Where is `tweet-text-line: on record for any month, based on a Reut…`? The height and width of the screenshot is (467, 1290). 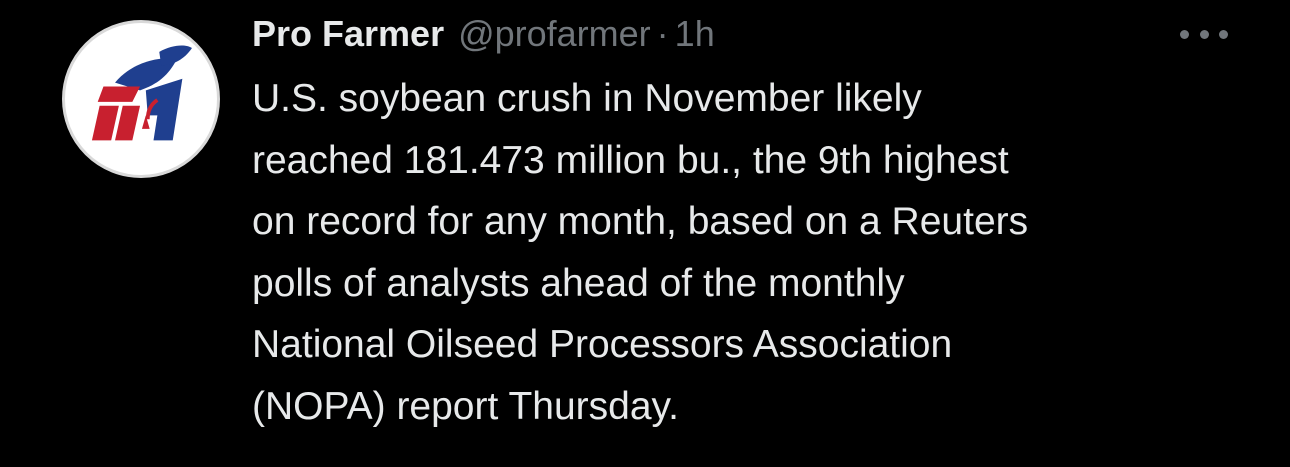
tweet-text-line: on record for any month, based on a Reut… is located at coordinates (640, 221).